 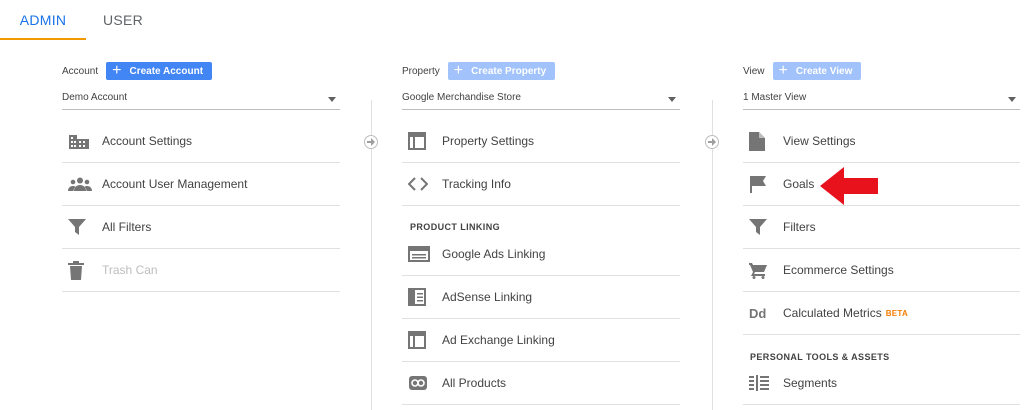 What do you see at coordinates (130, 270) in the screenshot?
I see `item-label: Trash Can` at bounding box center [130, 270].